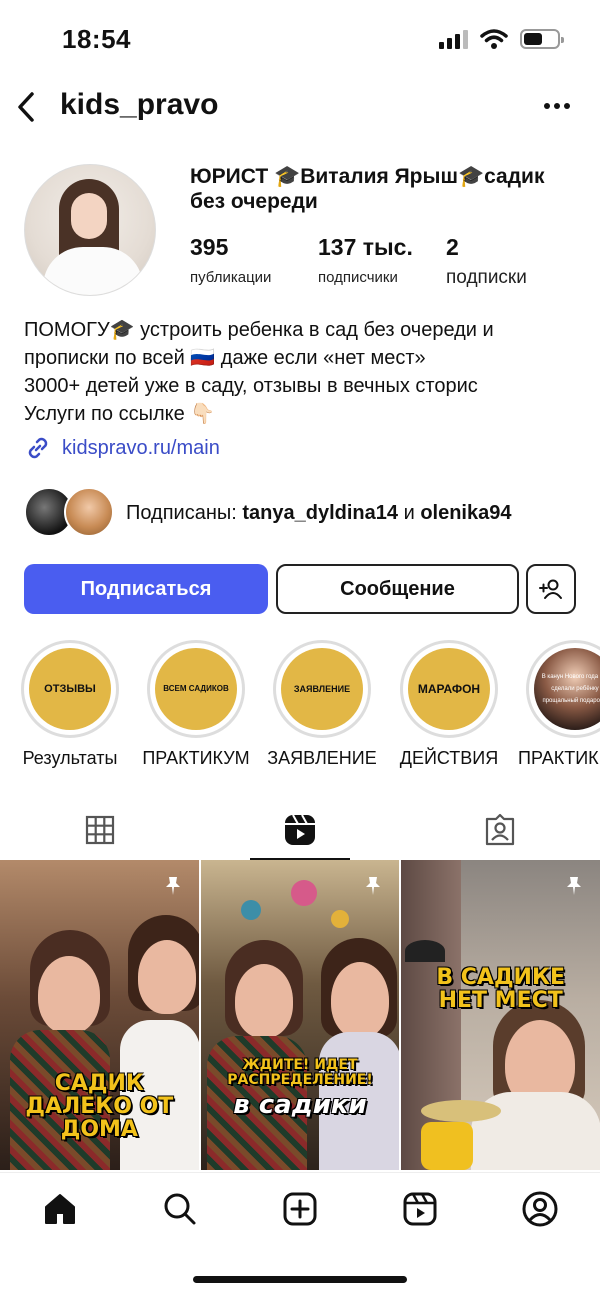  What do you see at coordinates (120, 414) in the screenshot?
I see `bio-line: Услуги по ссылке 👇🏻` at bounding box center [120, 414].